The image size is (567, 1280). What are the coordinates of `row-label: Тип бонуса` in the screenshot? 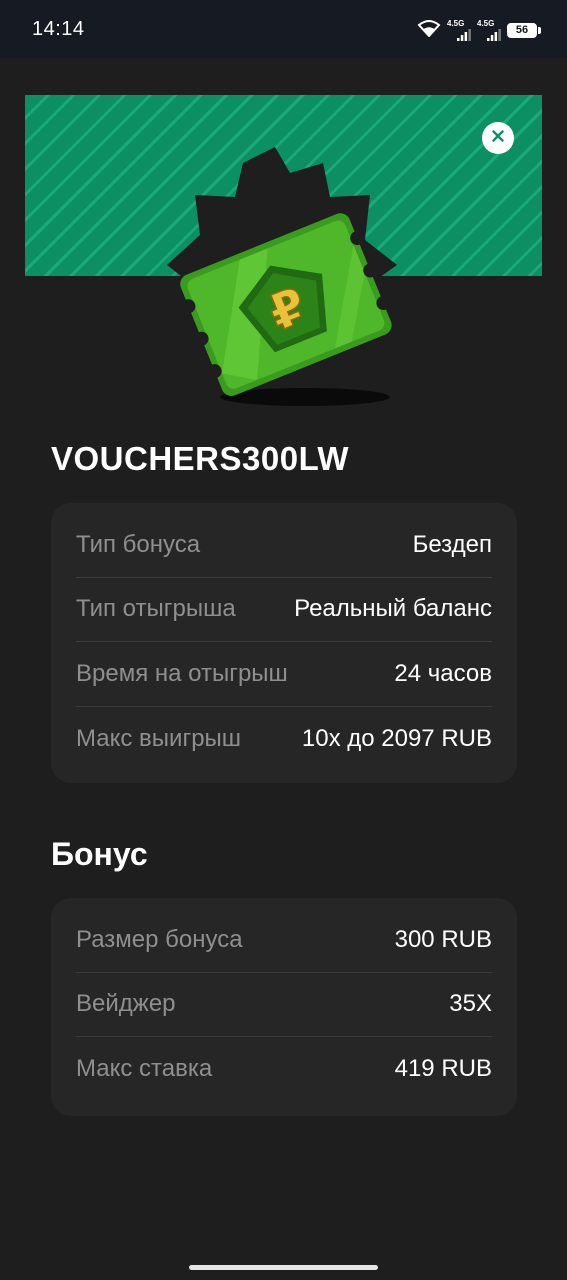 It's located at (138, 544).